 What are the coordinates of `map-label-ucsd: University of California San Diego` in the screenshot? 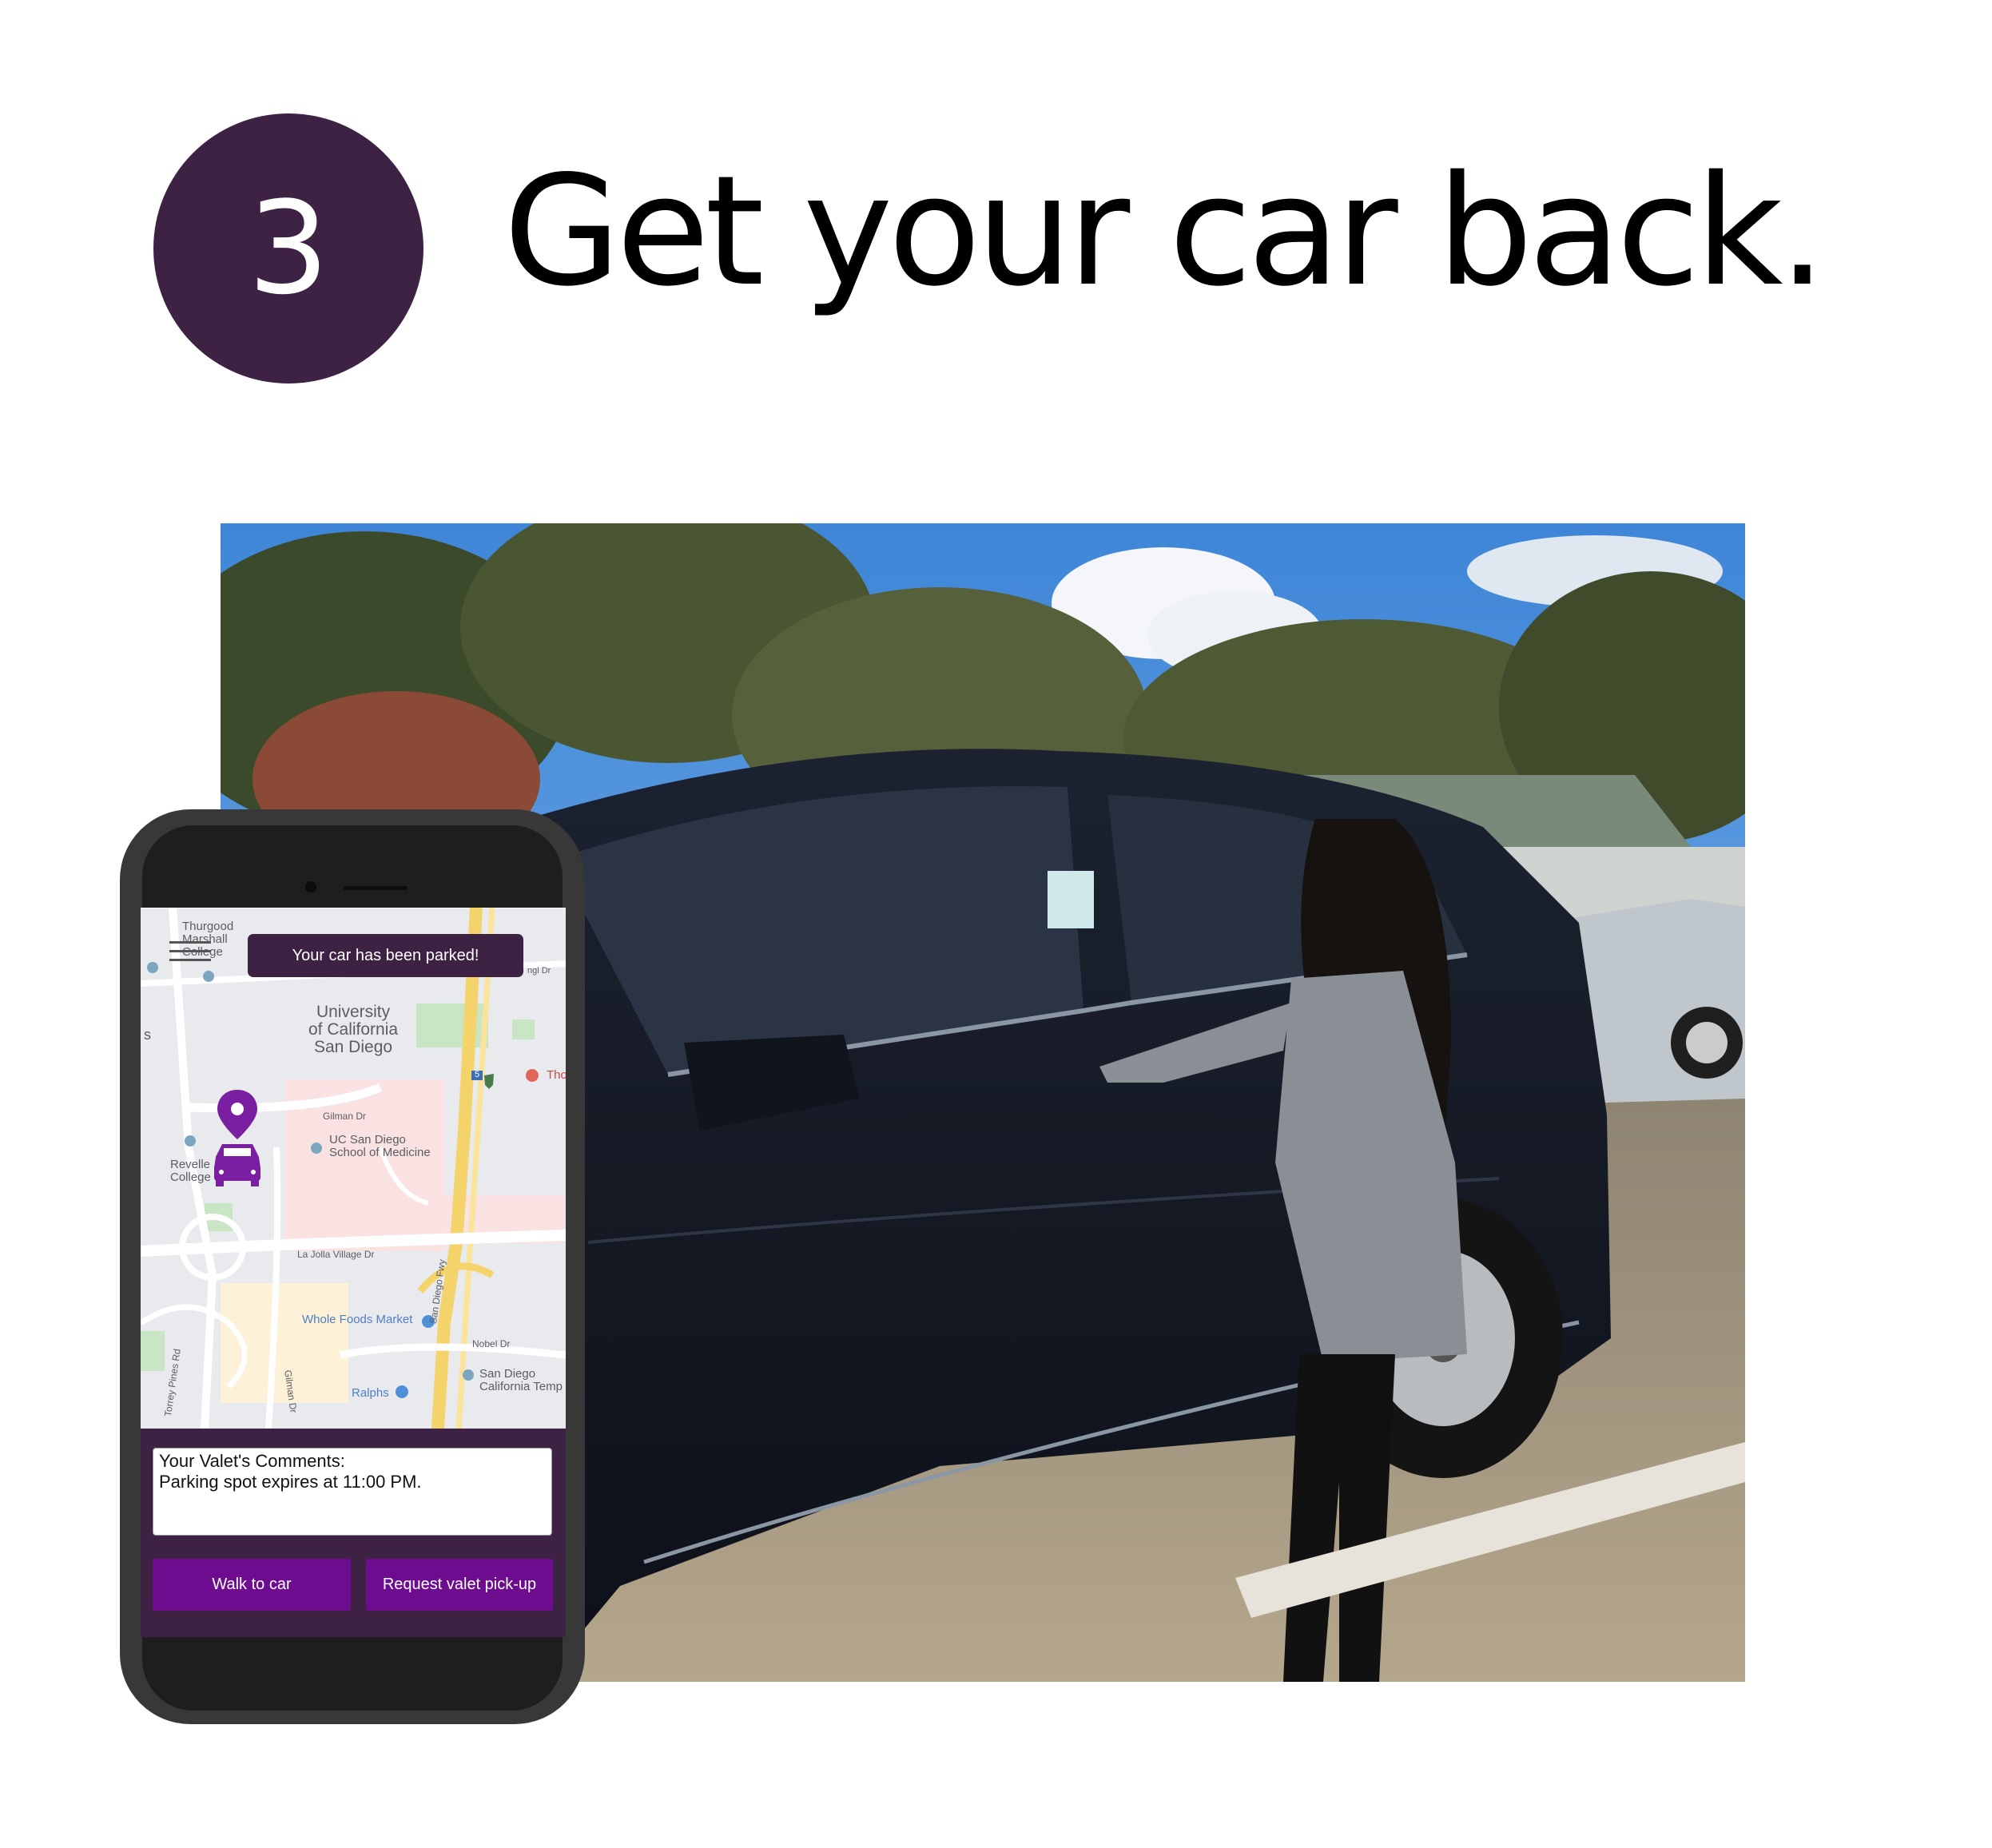 It's located at (353, 1030).